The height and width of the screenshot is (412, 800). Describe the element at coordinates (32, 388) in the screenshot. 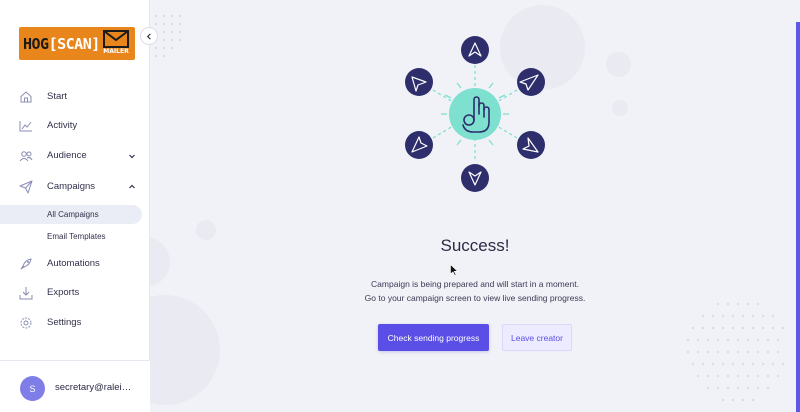

I see `avatar: S` at that location.